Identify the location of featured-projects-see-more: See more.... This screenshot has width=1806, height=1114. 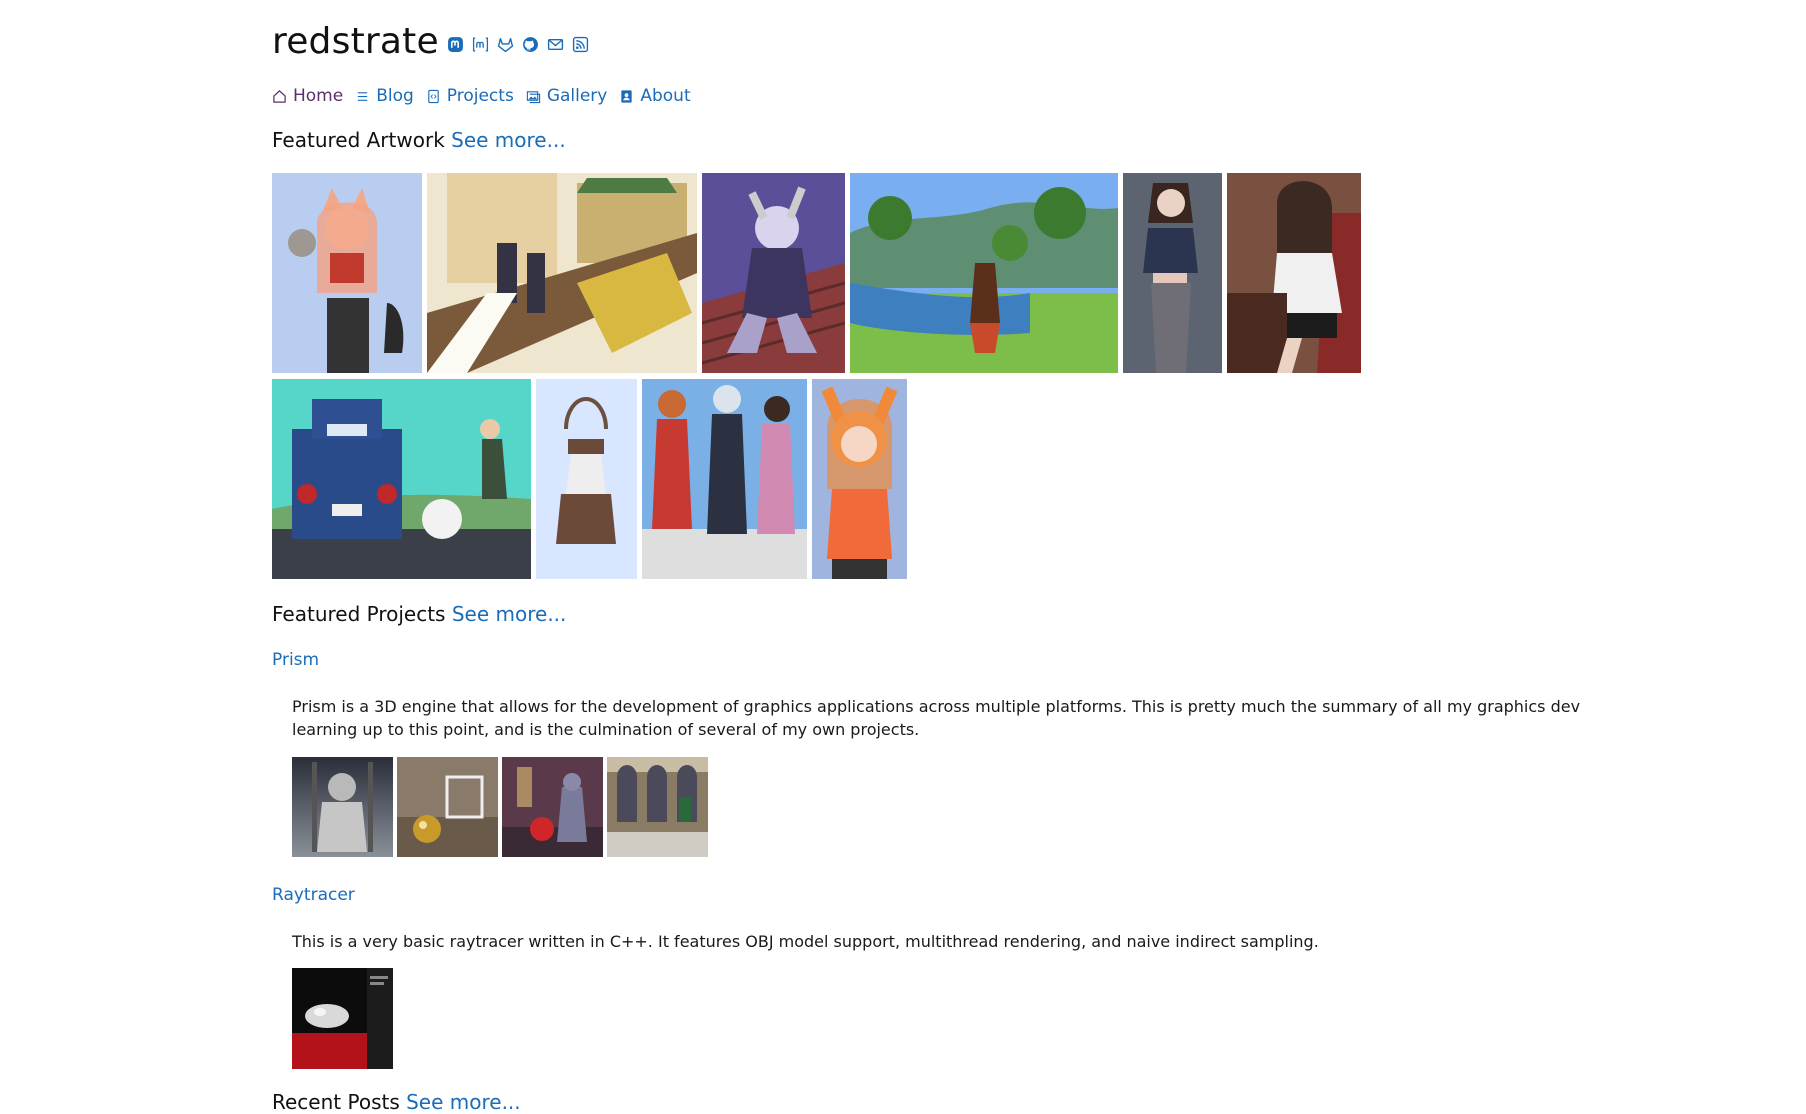
(509, 614).